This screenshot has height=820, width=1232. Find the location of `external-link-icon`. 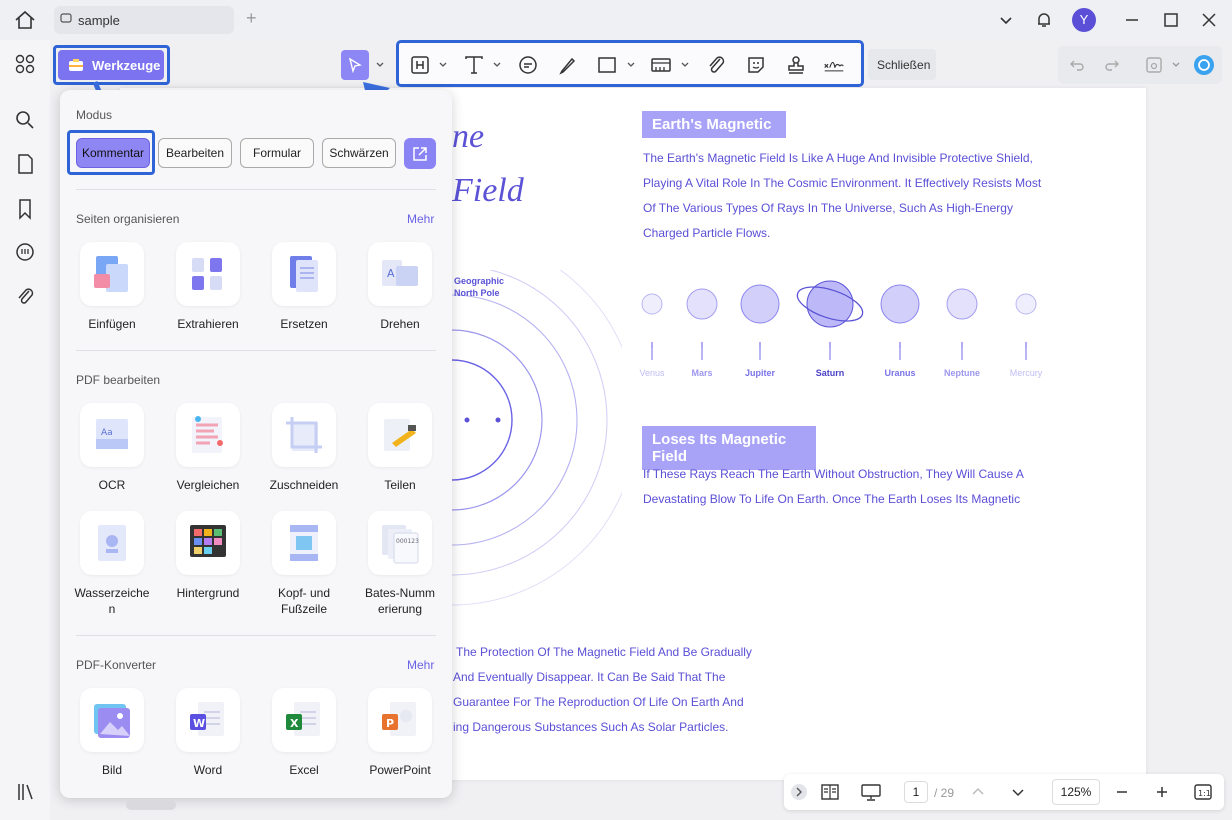

external-link-icon is located at coordinates (420, 154).